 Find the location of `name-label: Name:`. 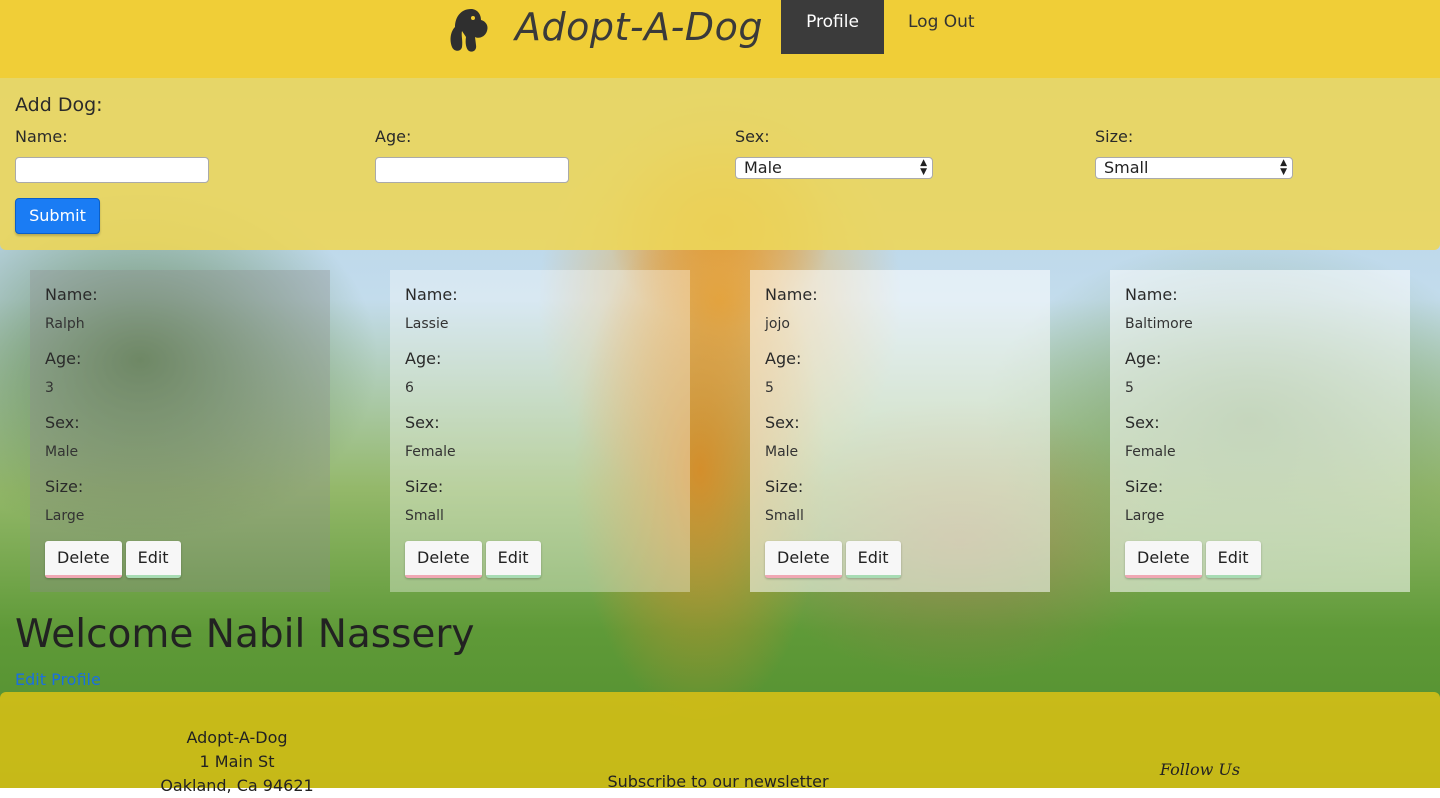

name-label: Name: is located at coordinates (41, 136).